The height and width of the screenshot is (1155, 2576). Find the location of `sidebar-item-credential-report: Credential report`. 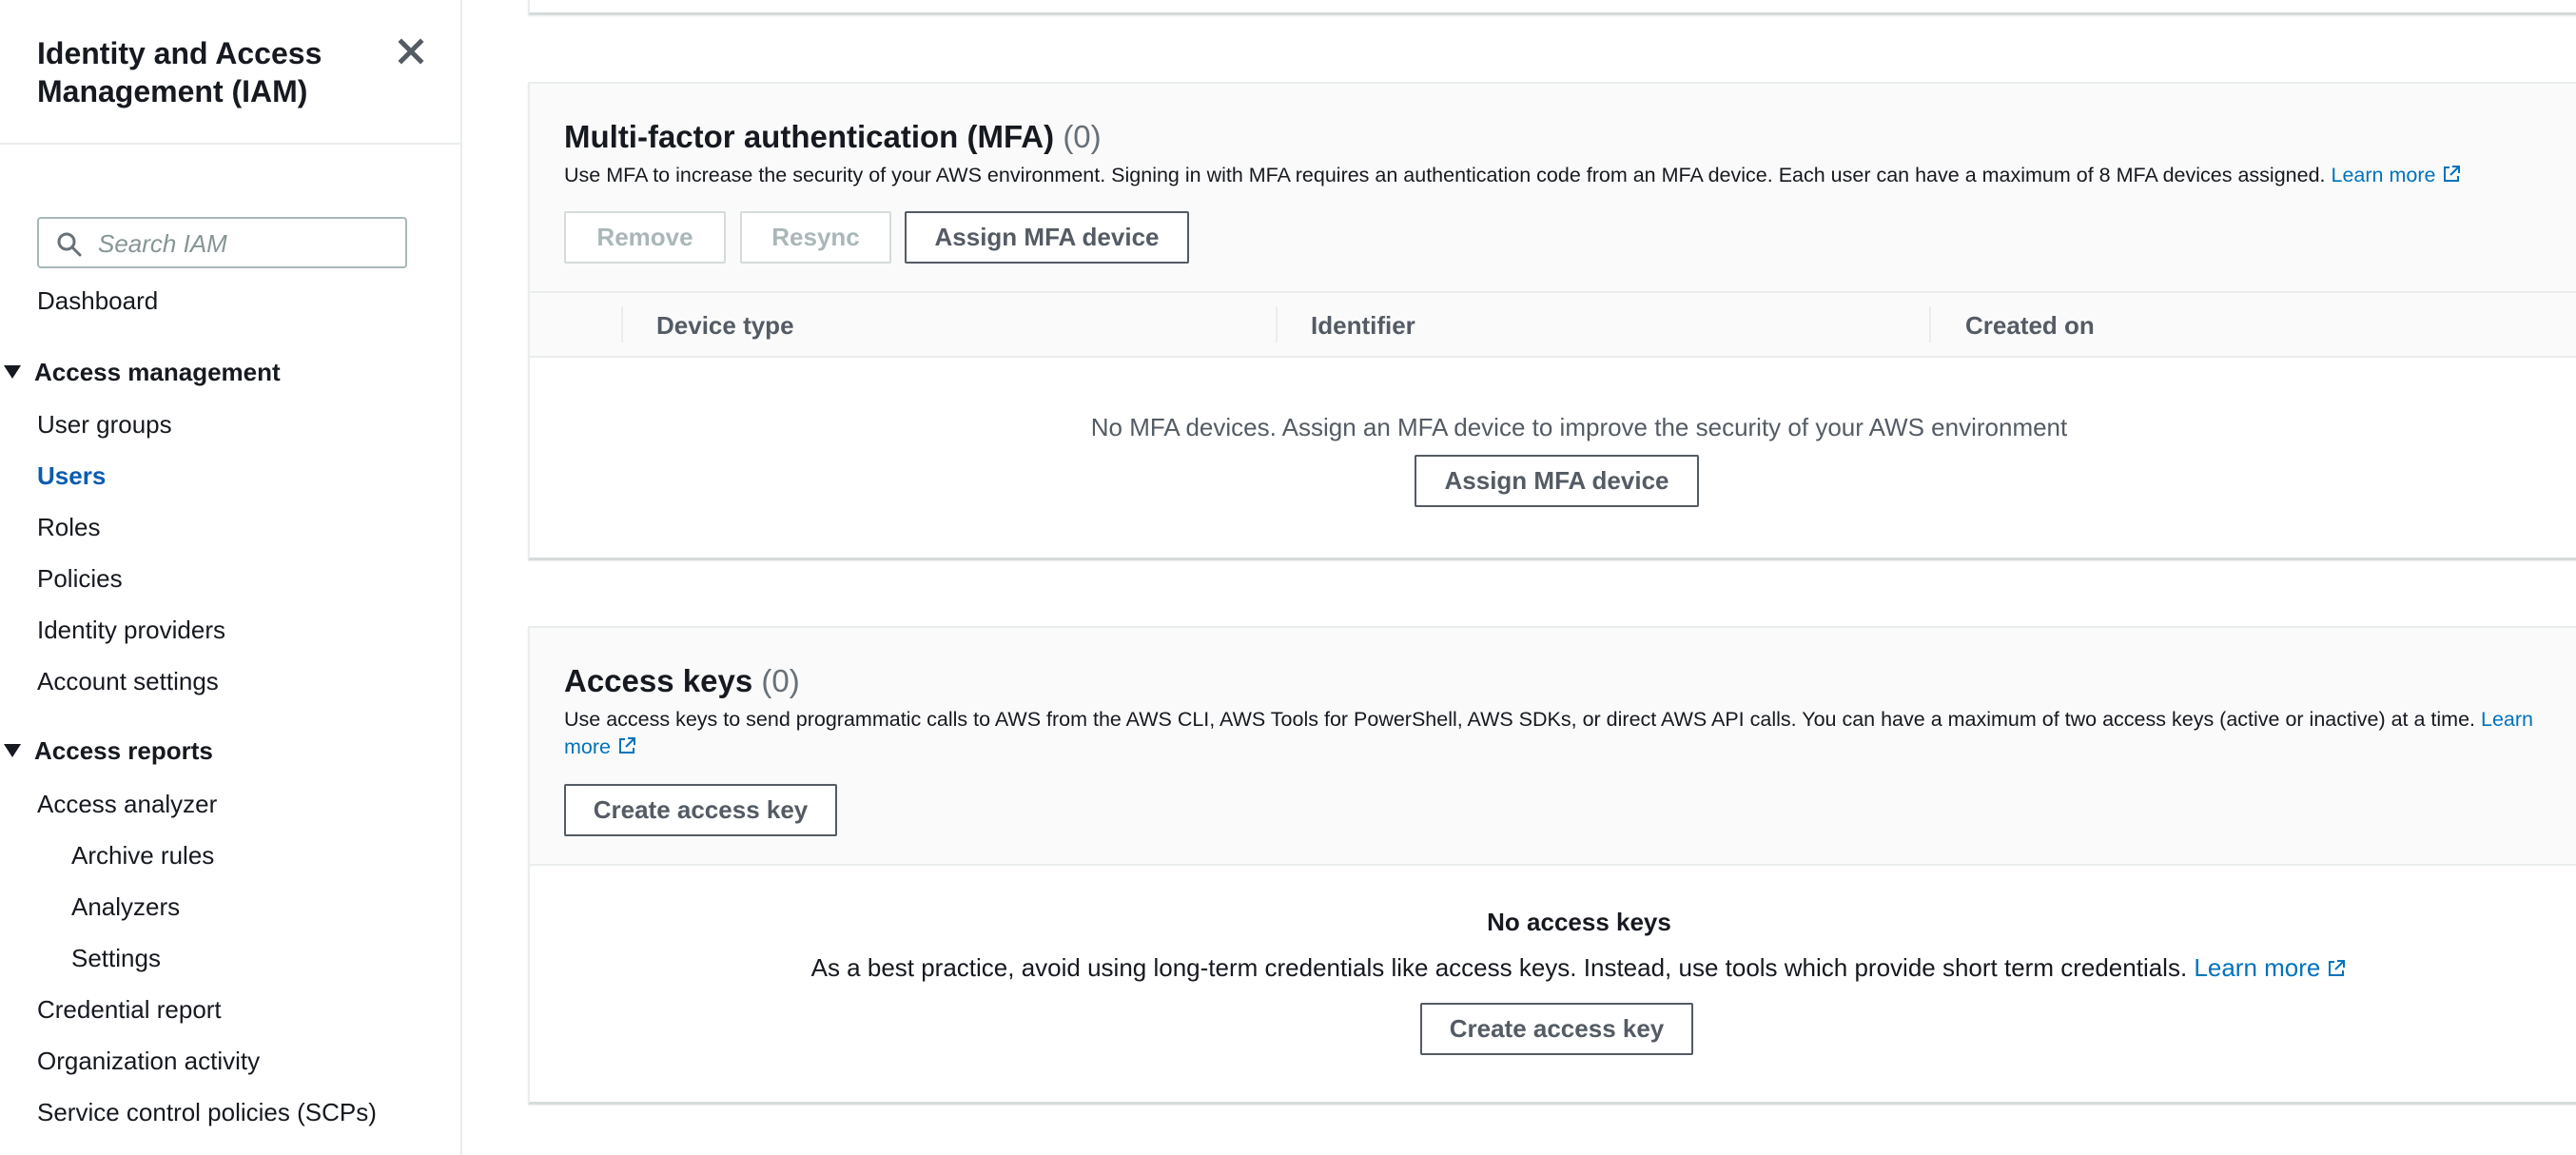

sidebar-item-credential-report: Credential report is located at coordinates (130, 1009).